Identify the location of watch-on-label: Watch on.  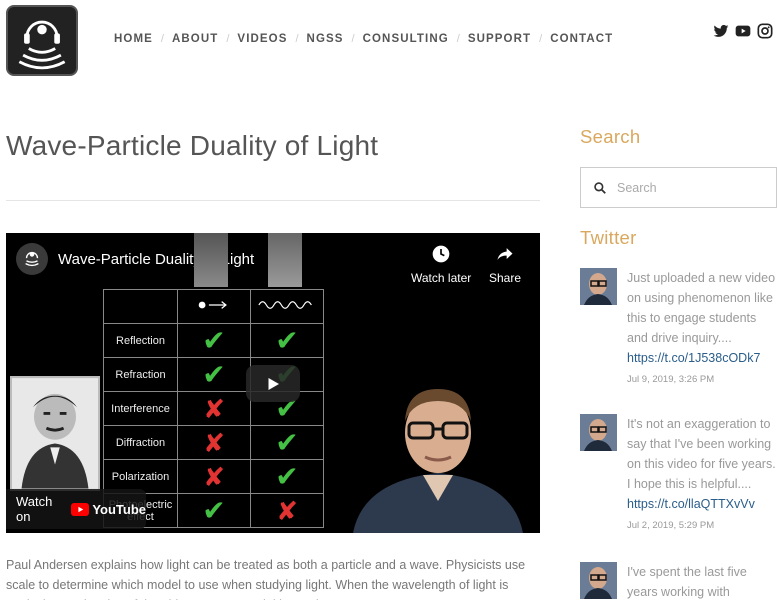
(34, 509).